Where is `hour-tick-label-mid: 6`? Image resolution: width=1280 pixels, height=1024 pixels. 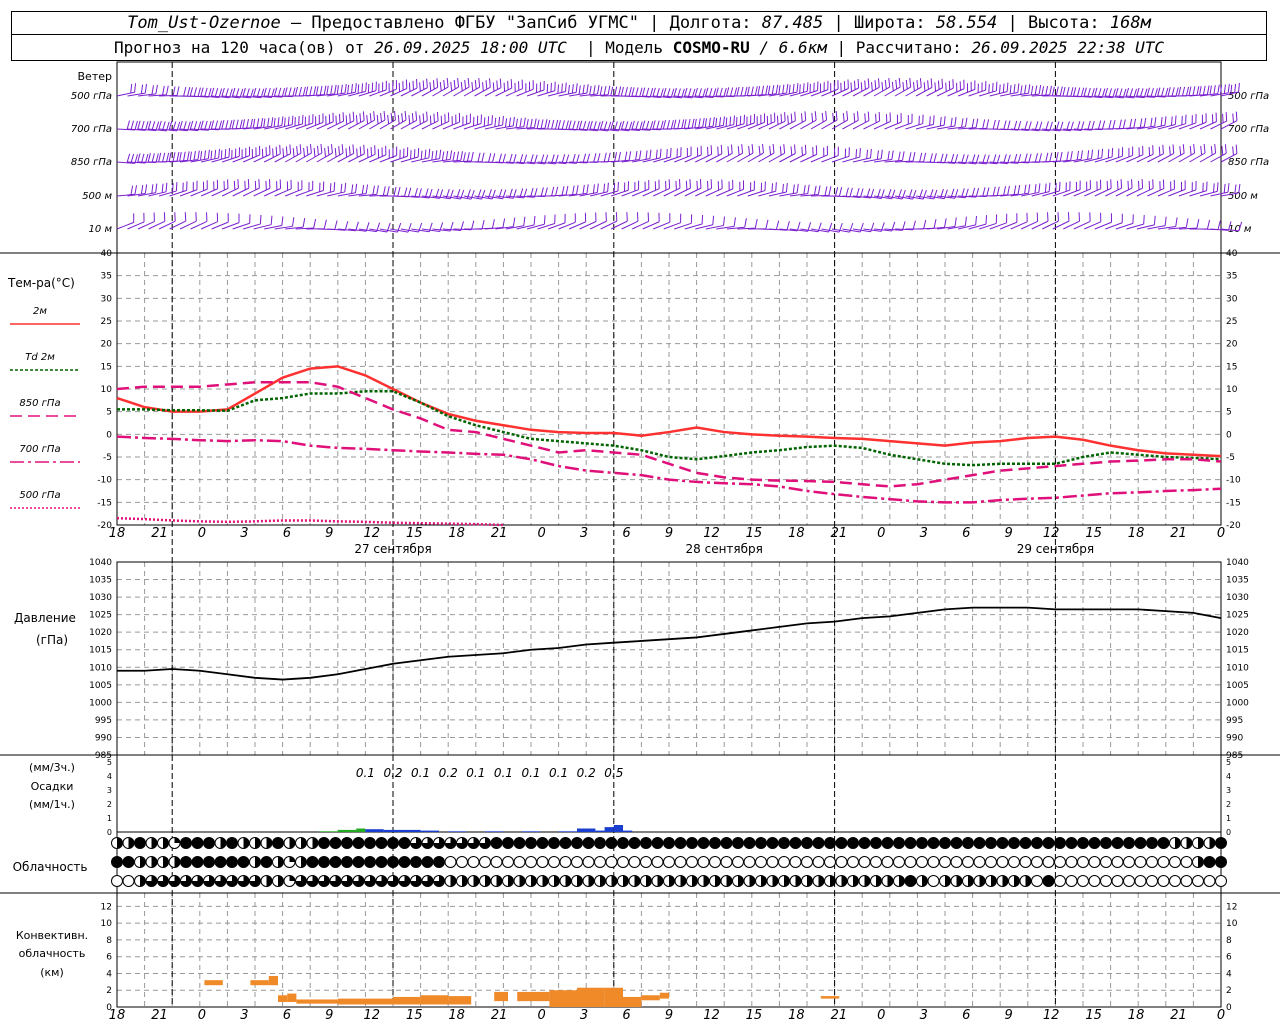 hour-tick-label-mid: 6 is located at coordinates (287, 533).